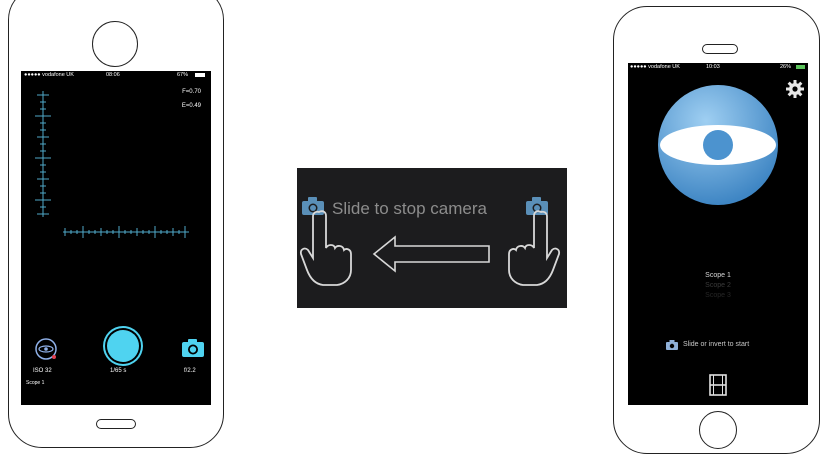 The image size is (824, 454). I want to click on status-bar: ●●●●● vodafone UK 10:03 26%, so click(718, 67).